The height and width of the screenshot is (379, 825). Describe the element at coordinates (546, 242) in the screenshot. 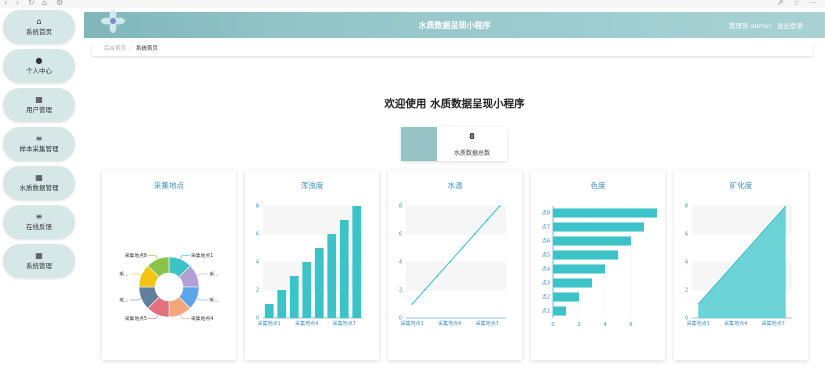

I see `y-tick-label: 点6` at that location.